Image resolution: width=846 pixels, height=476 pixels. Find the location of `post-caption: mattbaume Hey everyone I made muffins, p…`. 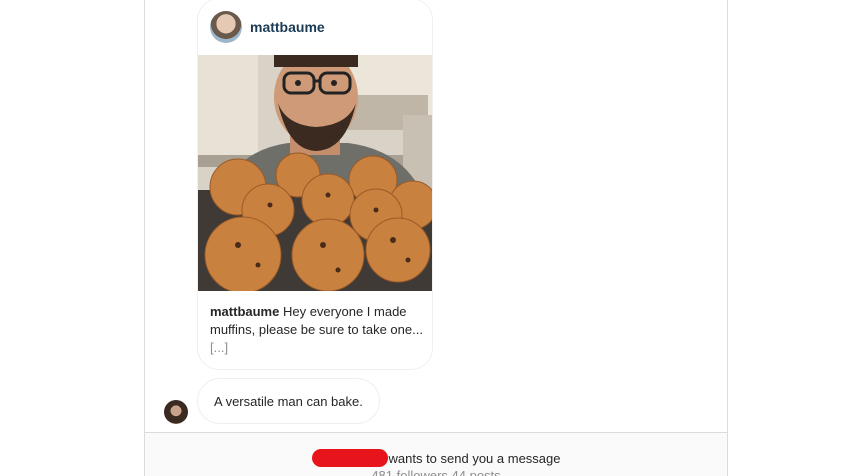

post-caption: mattbaume Hey everyone I made muffins, p… is located at coordinates (317, 330).